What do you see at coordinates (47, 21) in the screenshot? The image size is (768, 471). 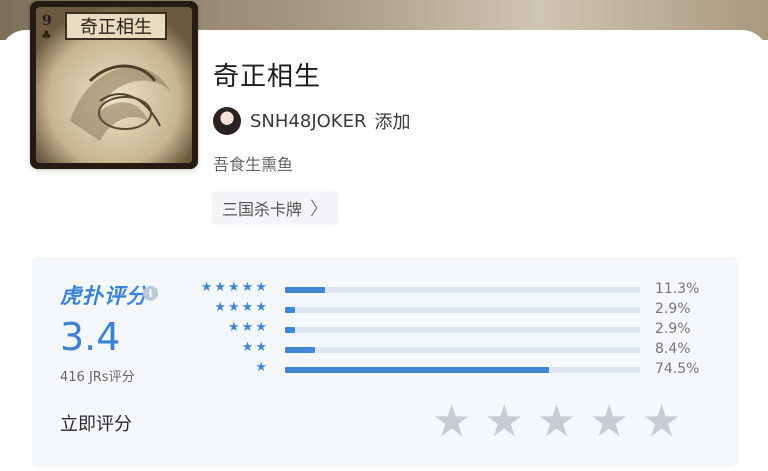 I see `svg-text: 9` at bounding box center [47, 21].